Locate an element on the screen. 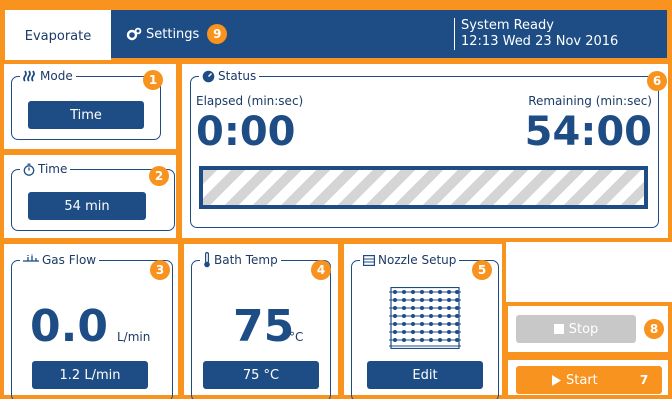  settings-label: Settings is located at coordinates (173, 34).